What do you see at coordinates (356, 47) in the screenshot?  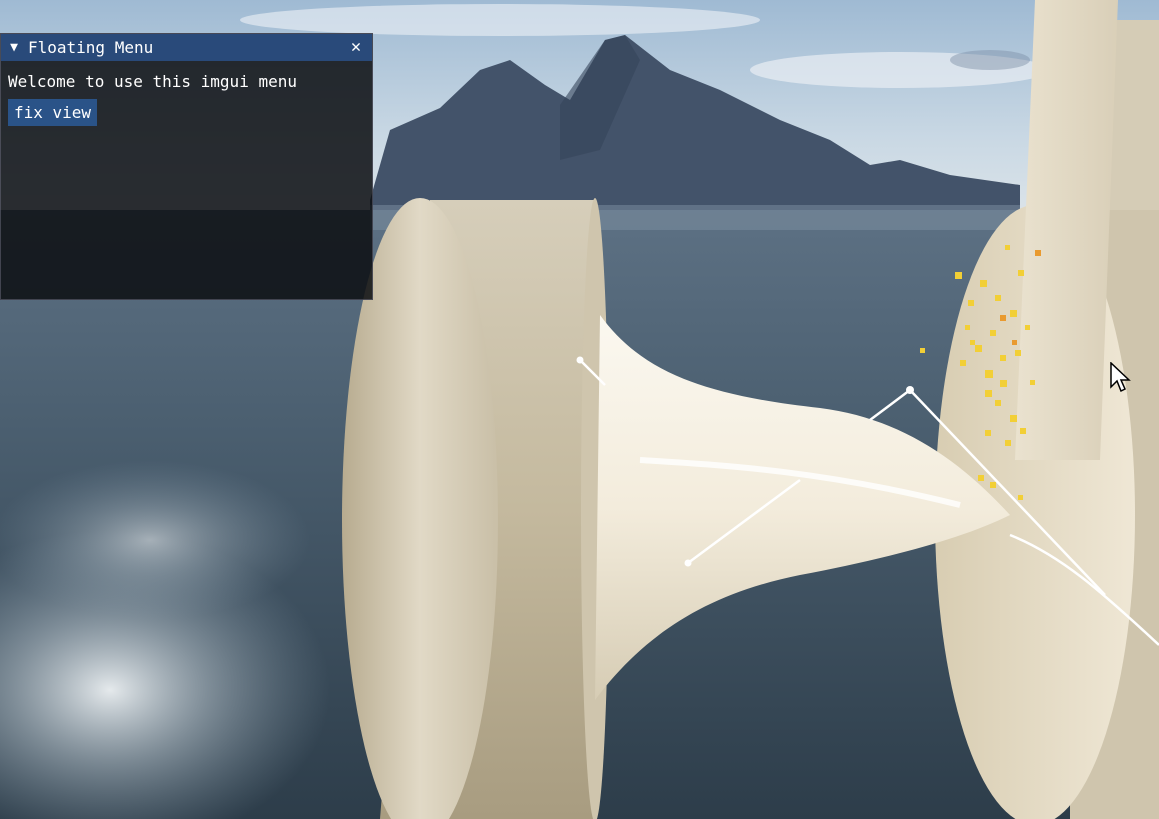 I see `close-icon: ✕` at bounding box center [356, 47].